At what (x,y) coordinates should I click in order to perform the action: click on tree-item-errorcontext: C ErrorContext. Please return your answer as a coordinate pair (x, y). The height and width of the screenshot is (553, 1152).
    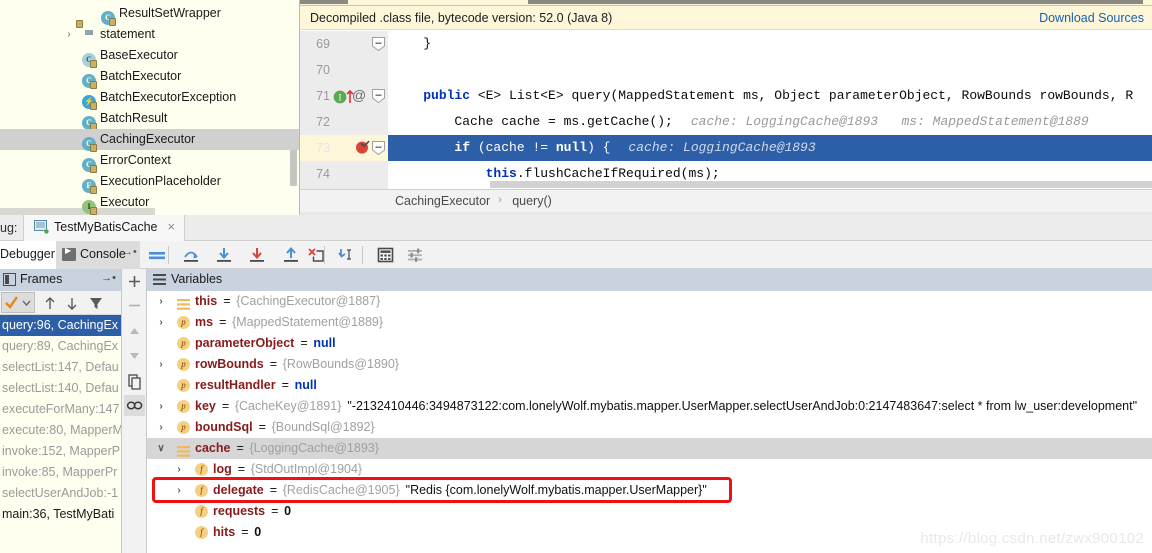
    Looking at the image, I should click on (149, 161).